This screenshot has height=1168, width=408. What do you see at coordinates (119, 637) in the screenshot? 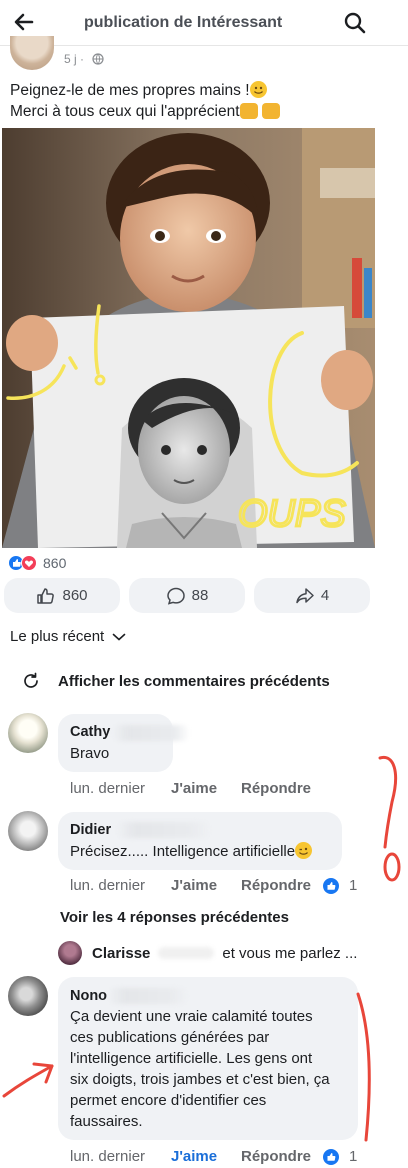
I see `chevron-down-icon` at bounding box center [119, 637].